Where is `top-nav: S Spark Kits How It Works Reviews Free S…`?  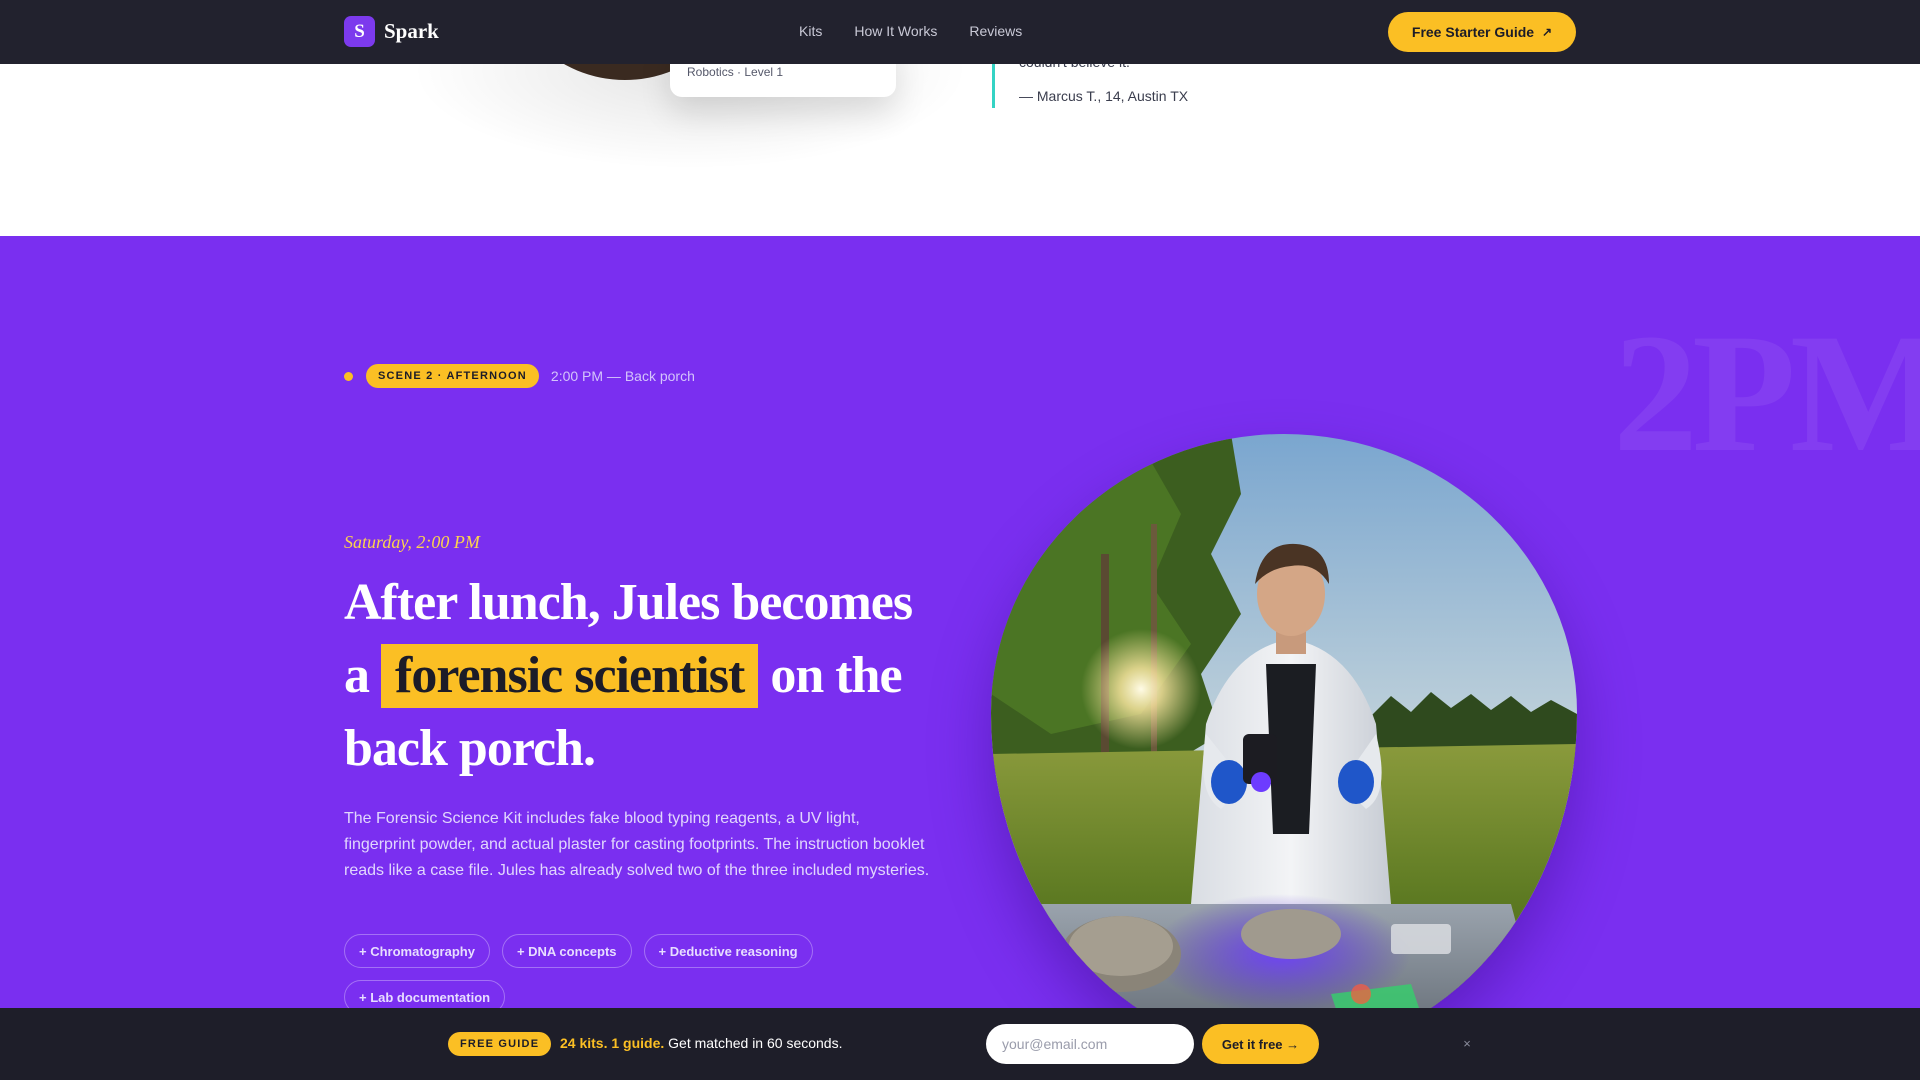
top-nav: S Spark Kits How It Works Reviews Free S… is located at coordinates (960, 32).